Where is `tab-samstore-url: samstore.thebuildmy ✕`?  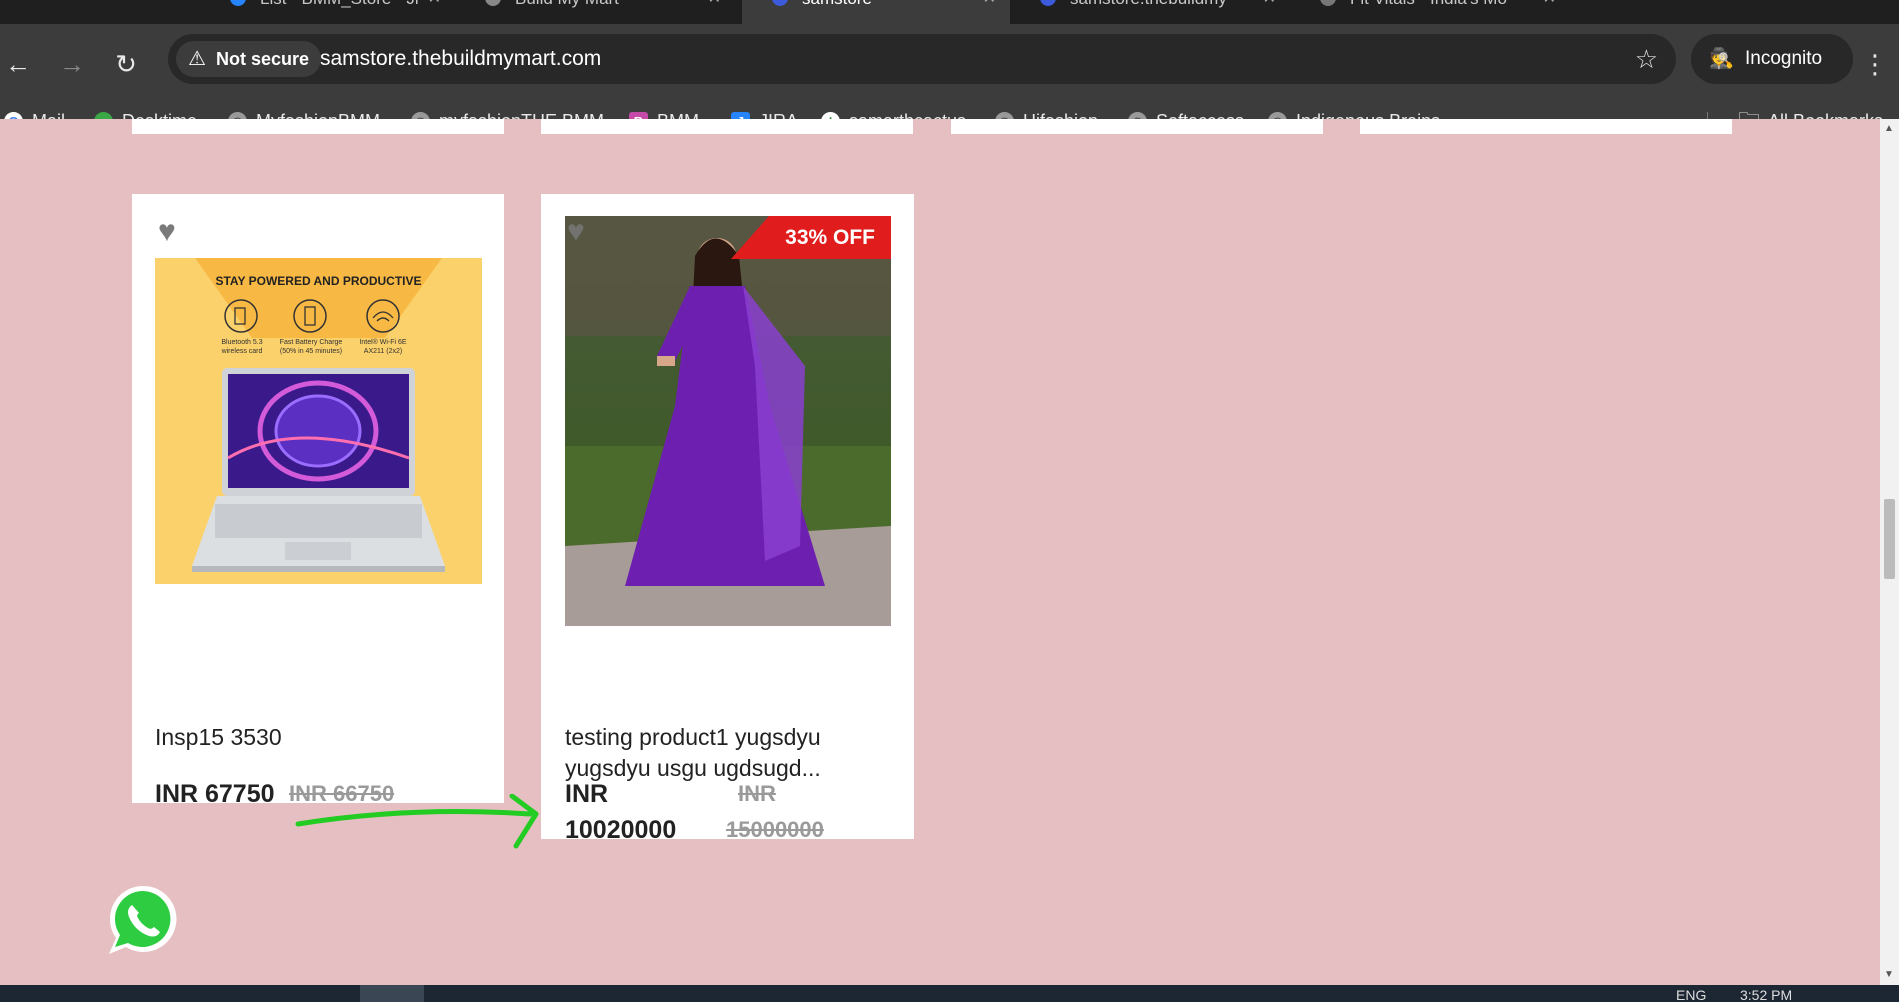 tab-samstore-url: samstore.thebuildmy ✕ is located at coordinates (1150, 12).